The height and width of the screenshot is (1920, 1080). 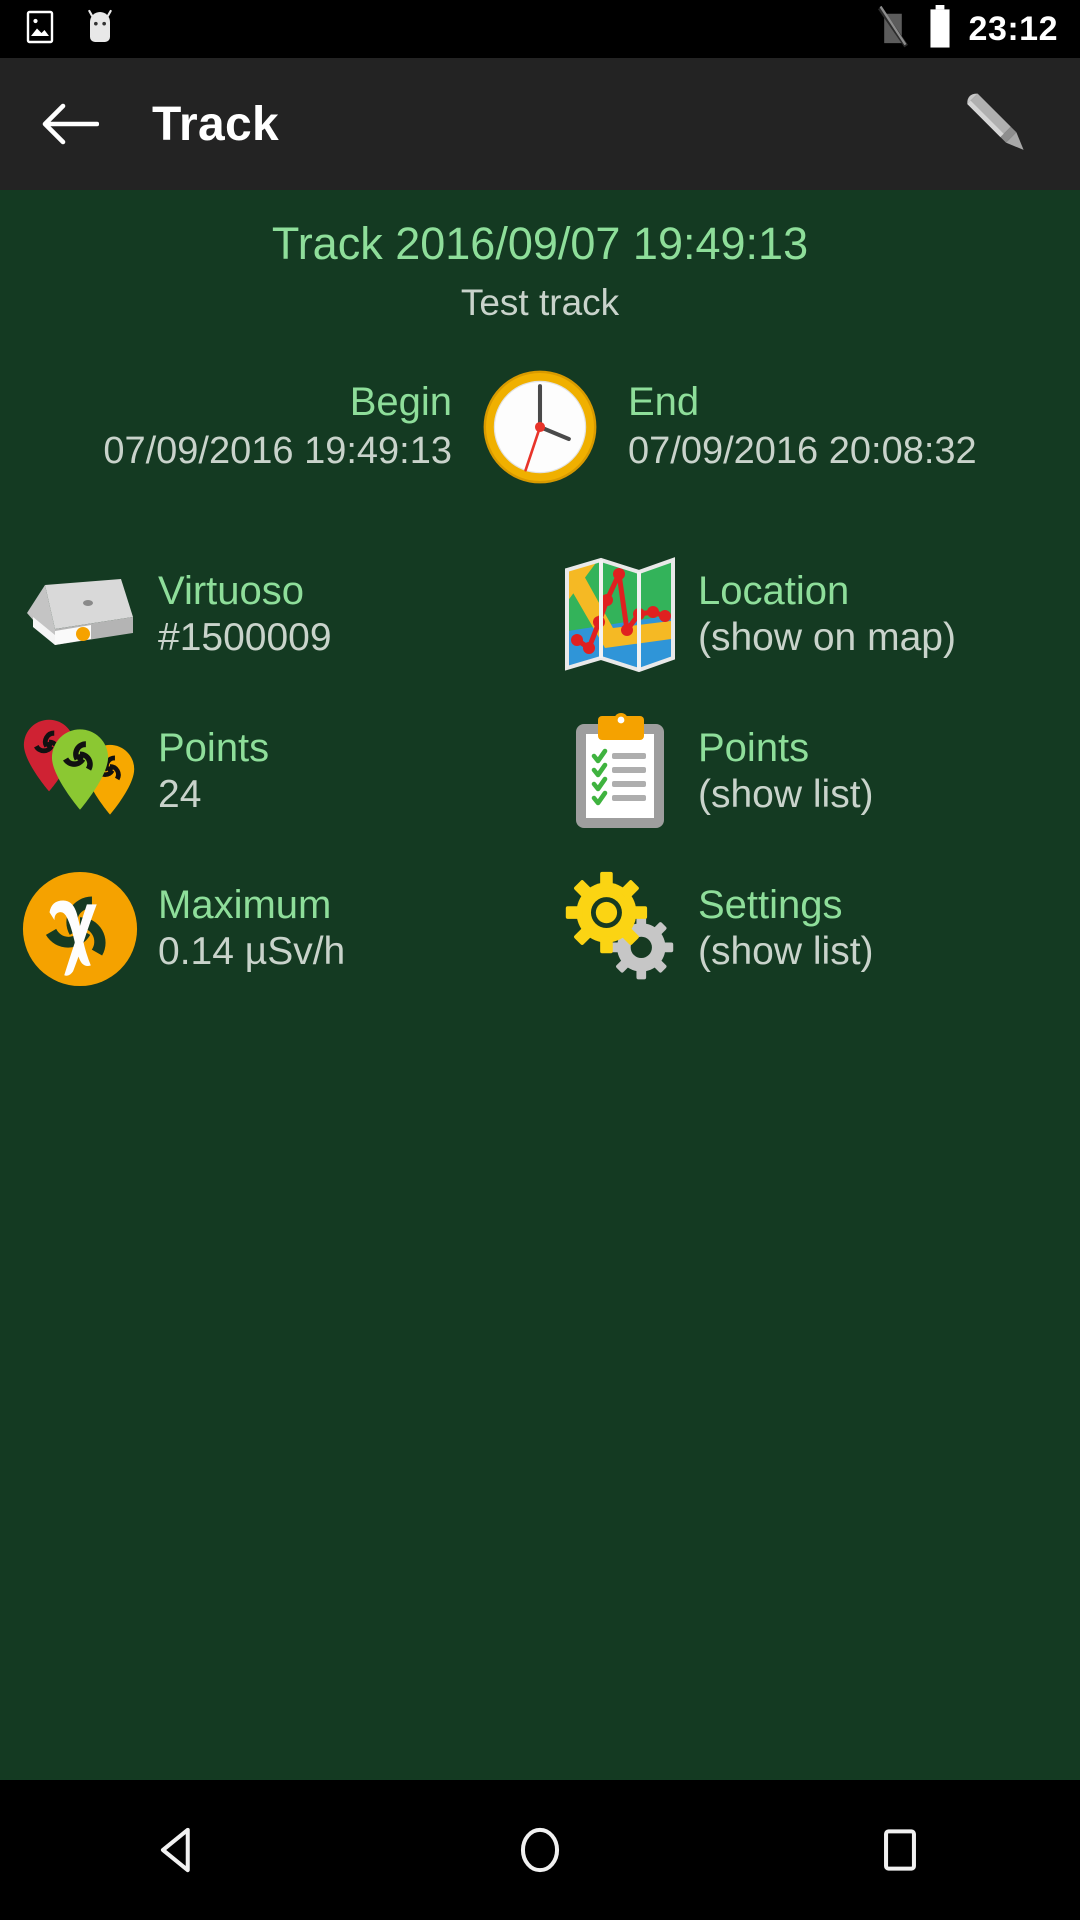 I want to click on item-points-count: Points 24, so click(x=270, y=771).